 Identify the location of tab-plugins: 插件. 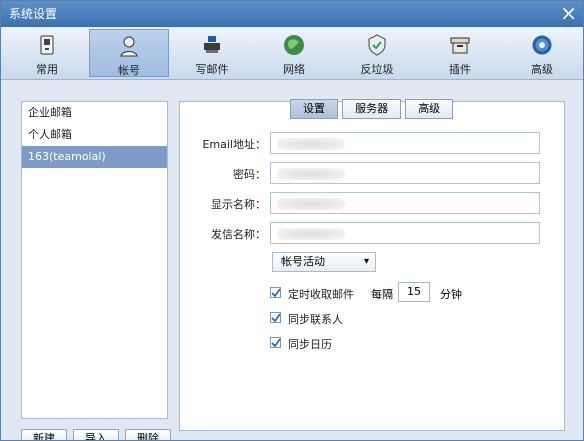
(460, 53).